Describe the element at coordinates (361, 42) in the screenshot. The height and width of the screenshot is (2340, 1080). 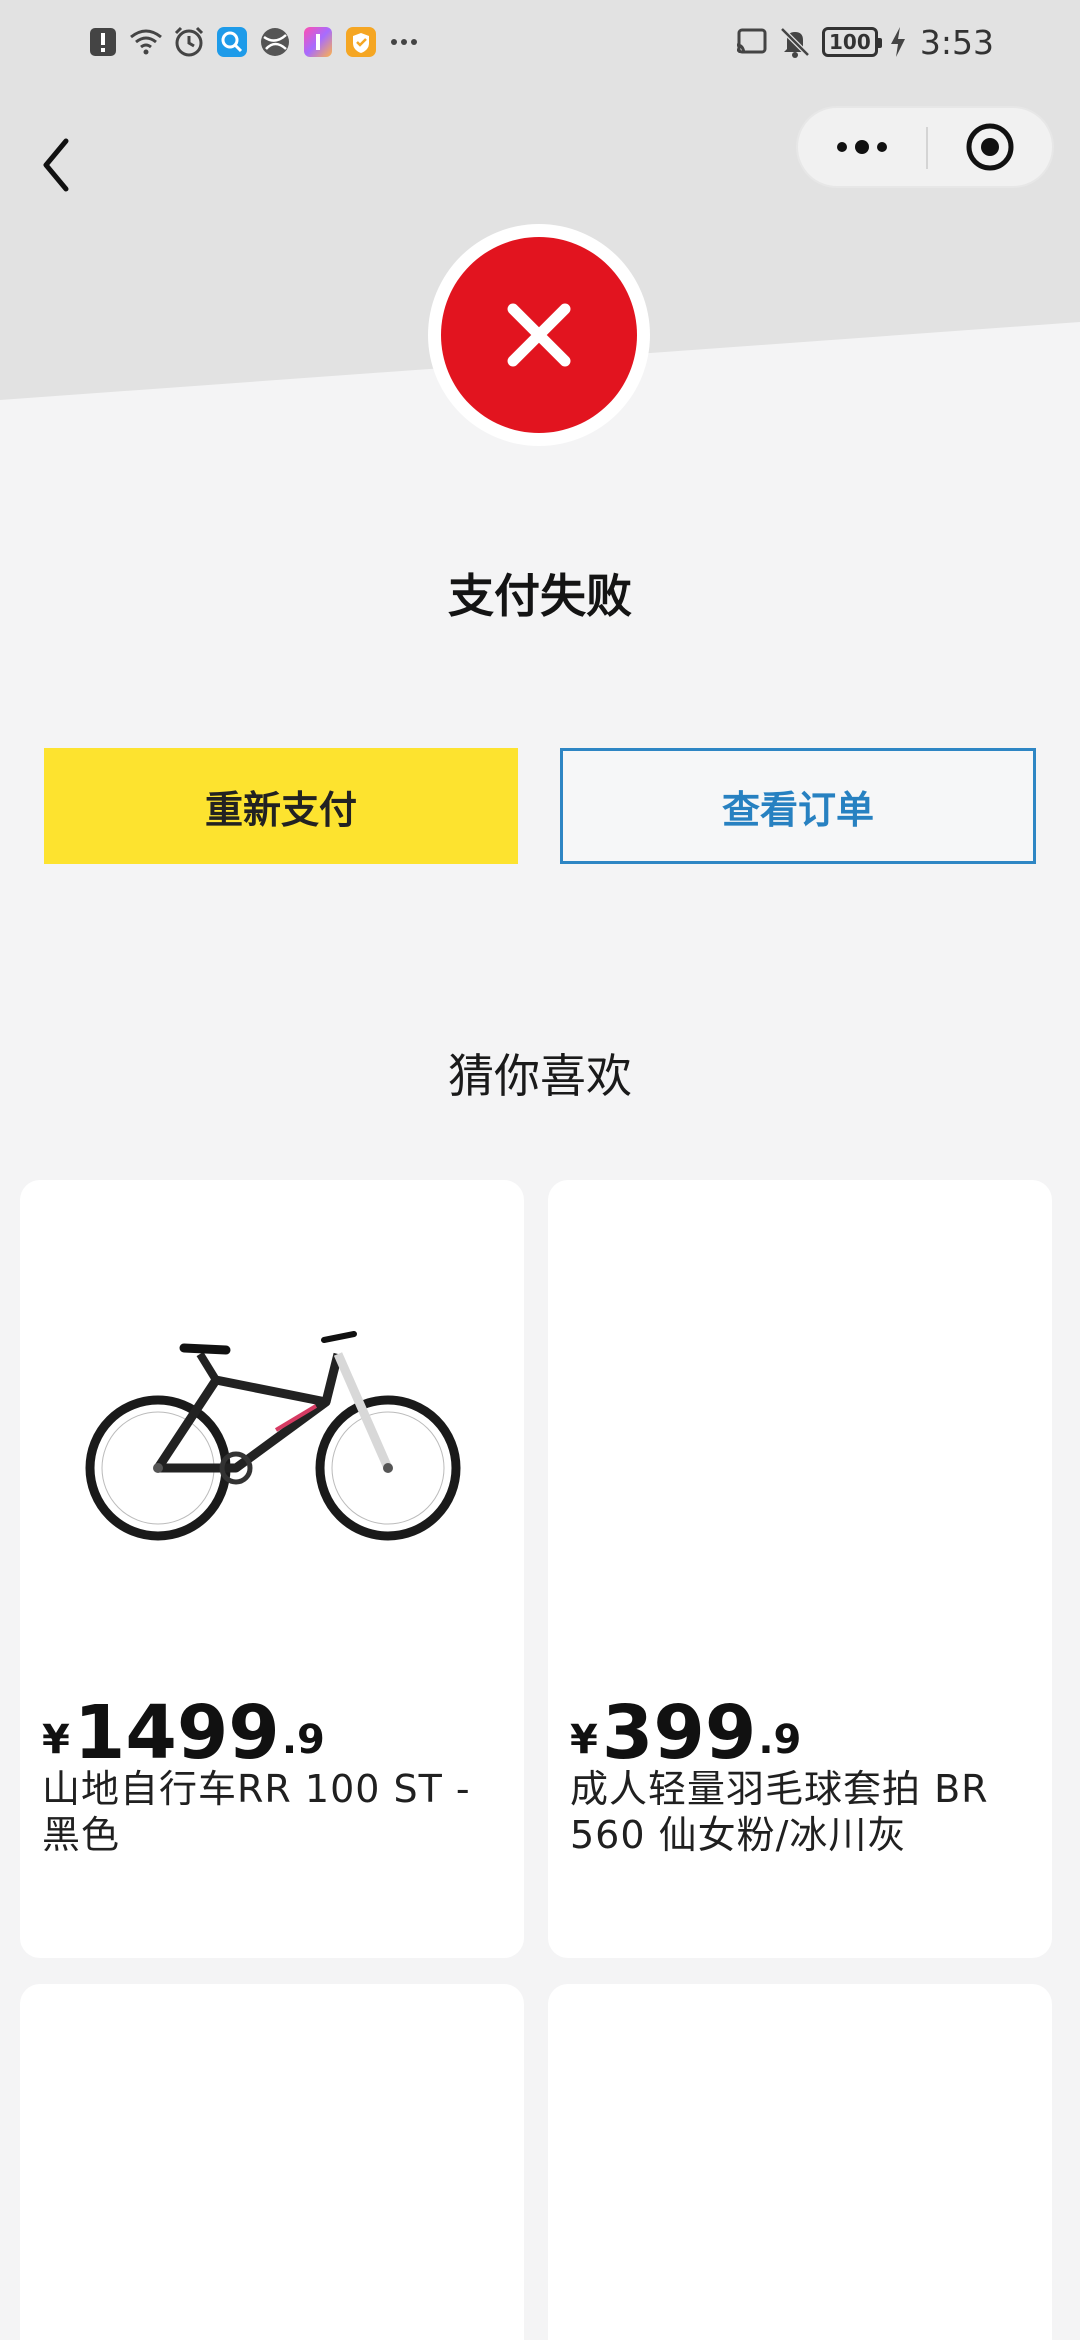
I see `shield-app-icon` at that location.